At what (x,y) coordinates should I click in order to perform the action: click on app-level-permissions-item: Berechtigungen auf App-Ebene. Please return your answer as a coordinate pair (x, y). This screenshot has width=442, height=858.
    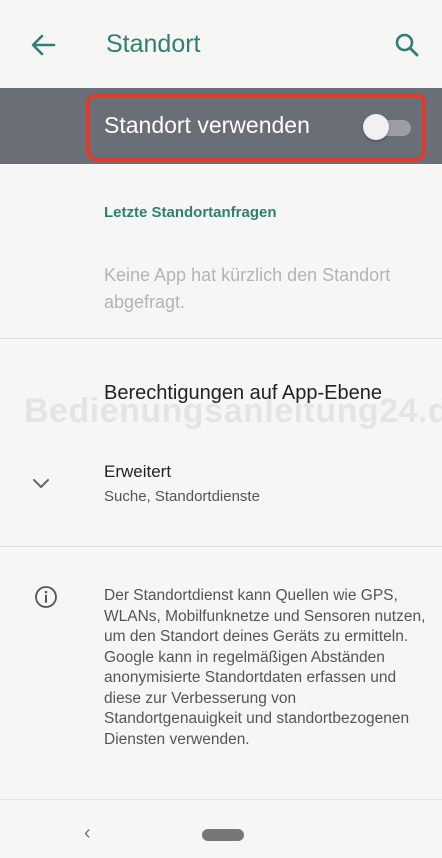
    Looking at the image, I should click on (243, 393).